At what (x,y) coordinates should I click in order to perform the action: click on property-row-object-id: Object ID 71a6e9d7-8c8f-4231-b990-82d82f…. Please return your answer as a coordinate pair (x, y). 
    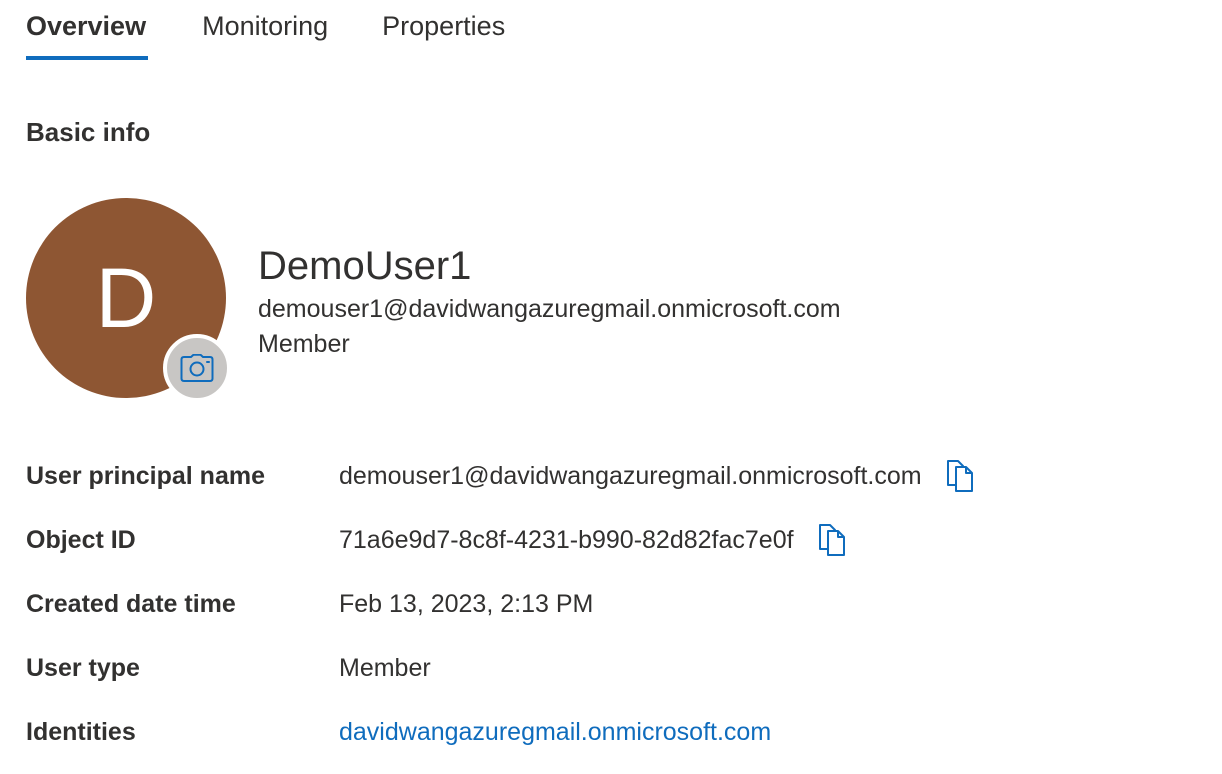
    Looking at the image, I should click on (502, 540).